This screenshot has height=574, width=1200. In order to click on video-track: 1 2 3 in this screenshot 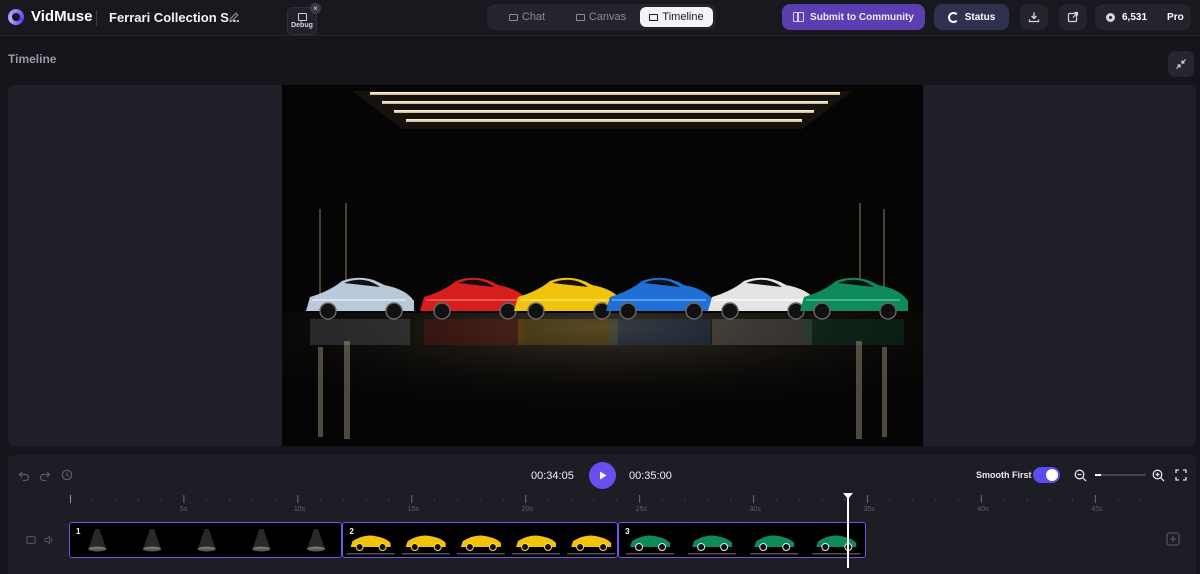, I will do `click(468, 540)`.